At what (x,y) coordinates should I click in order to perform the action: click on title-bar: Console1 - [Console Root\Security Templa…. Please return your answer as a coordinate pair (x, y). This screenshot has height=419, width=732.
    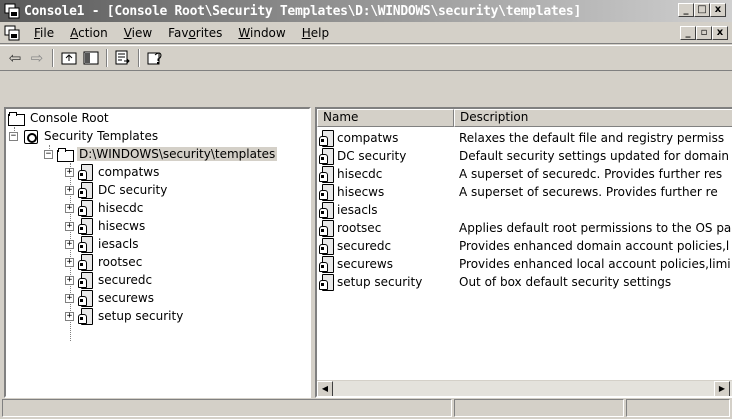
    Looking at the image, I should click on (366, 11).